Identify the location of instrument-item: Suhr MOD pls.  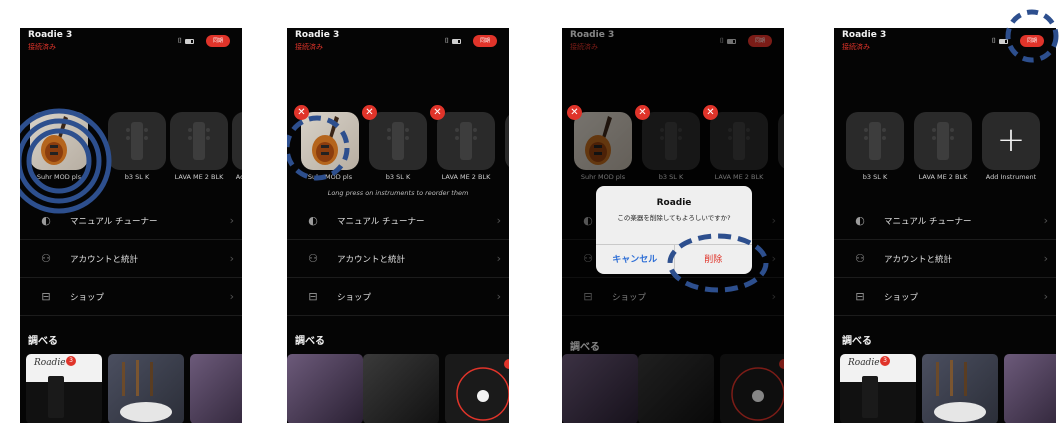
(59, 146).